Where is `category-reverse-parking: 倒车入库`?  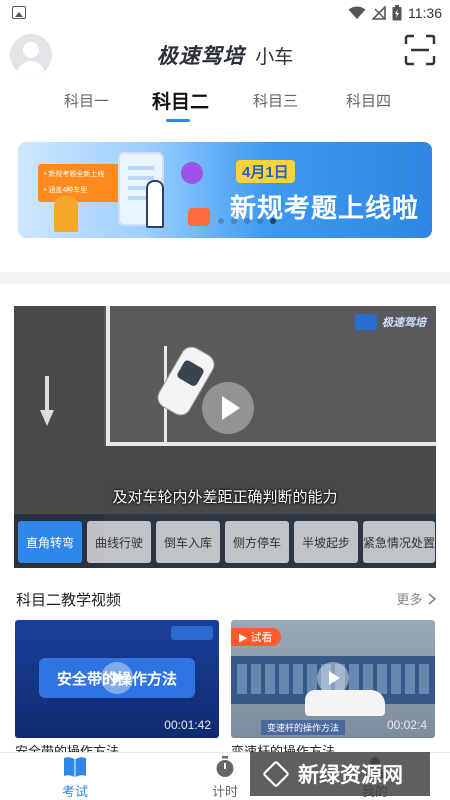 category-reverse-parking: 倒车入库 is located at coordinates (188, 542).